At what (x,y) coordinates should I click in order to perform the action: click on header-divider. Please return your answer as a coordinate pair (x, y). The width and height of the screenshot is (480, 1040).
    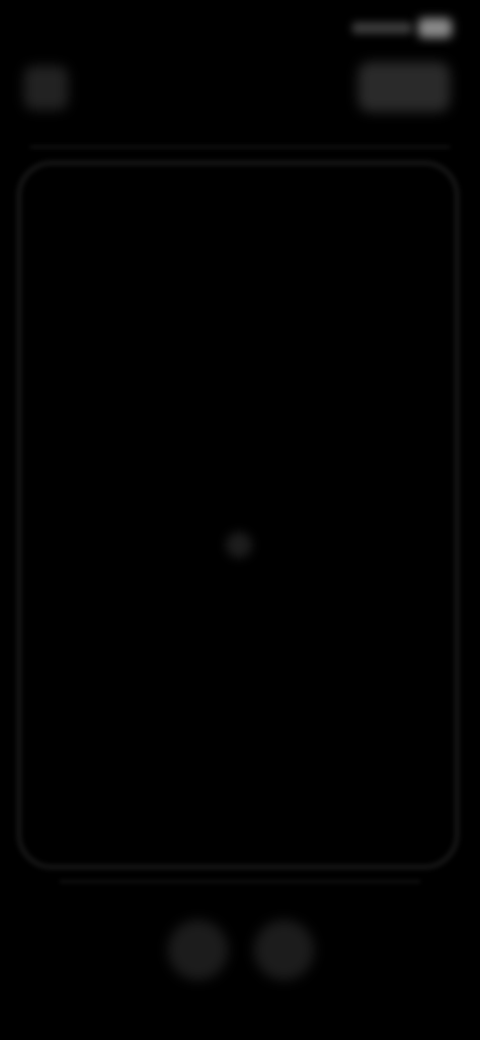
    Looking at the image, I should click on (240, 147).